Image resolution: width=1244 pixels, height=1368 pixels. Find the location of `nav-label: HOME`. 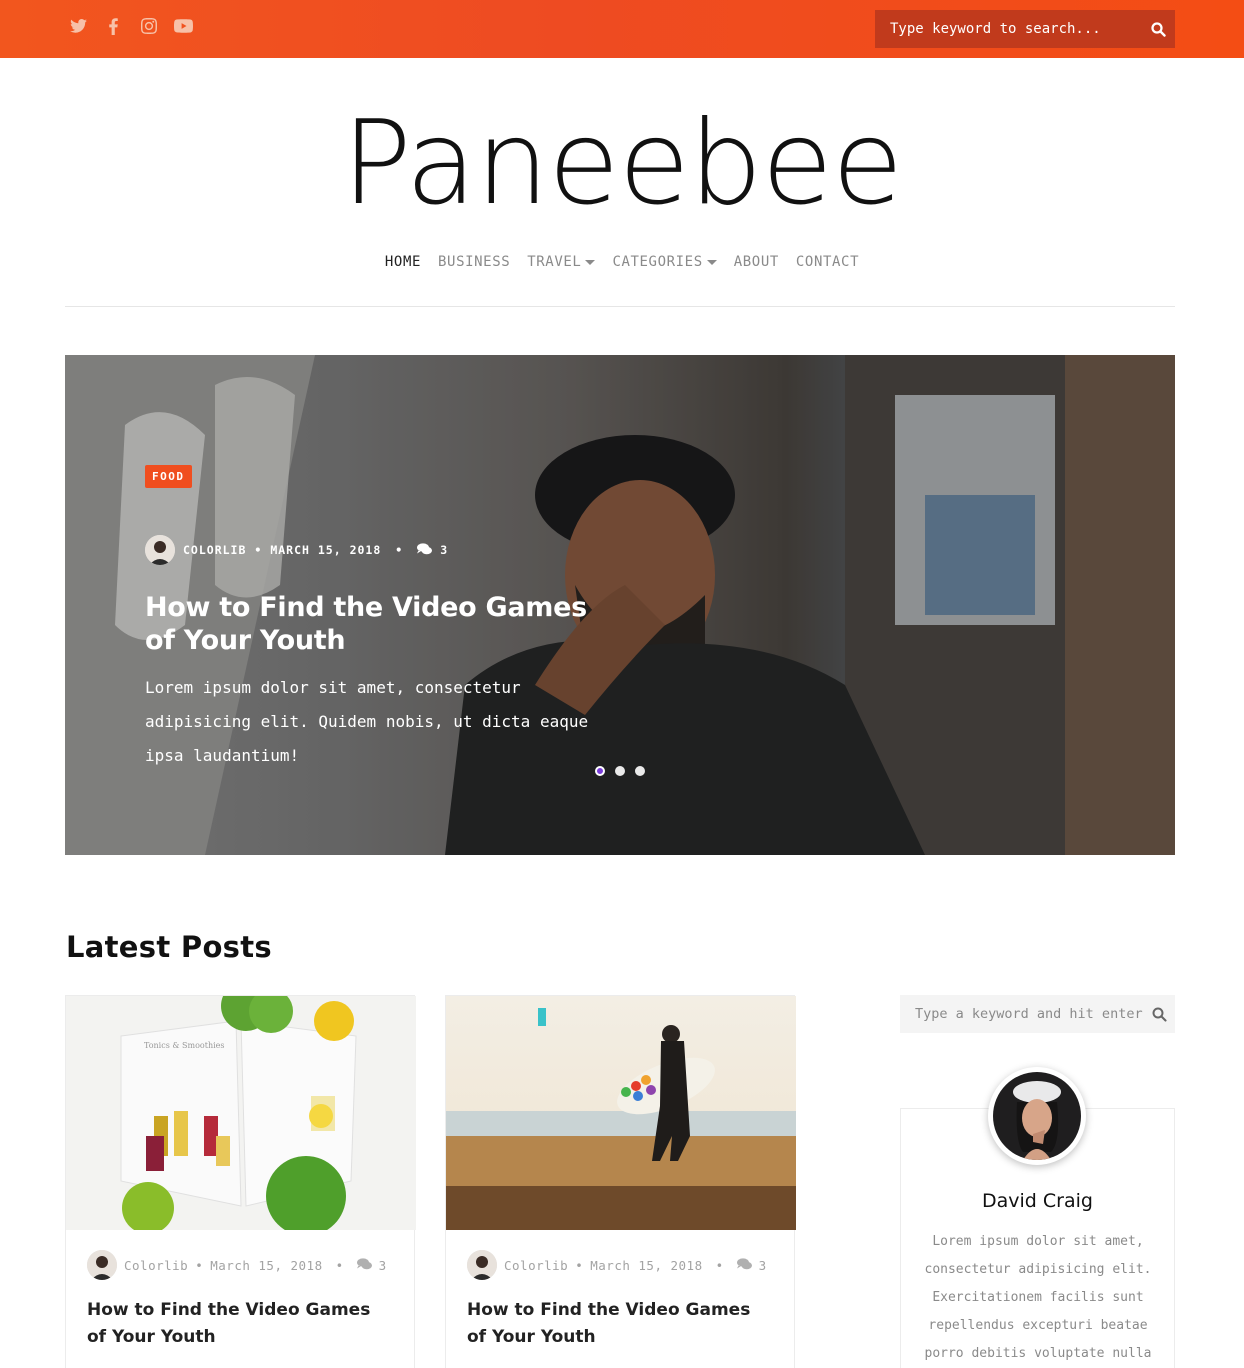

nav-label: HOME is located at coordinates (403, 262).